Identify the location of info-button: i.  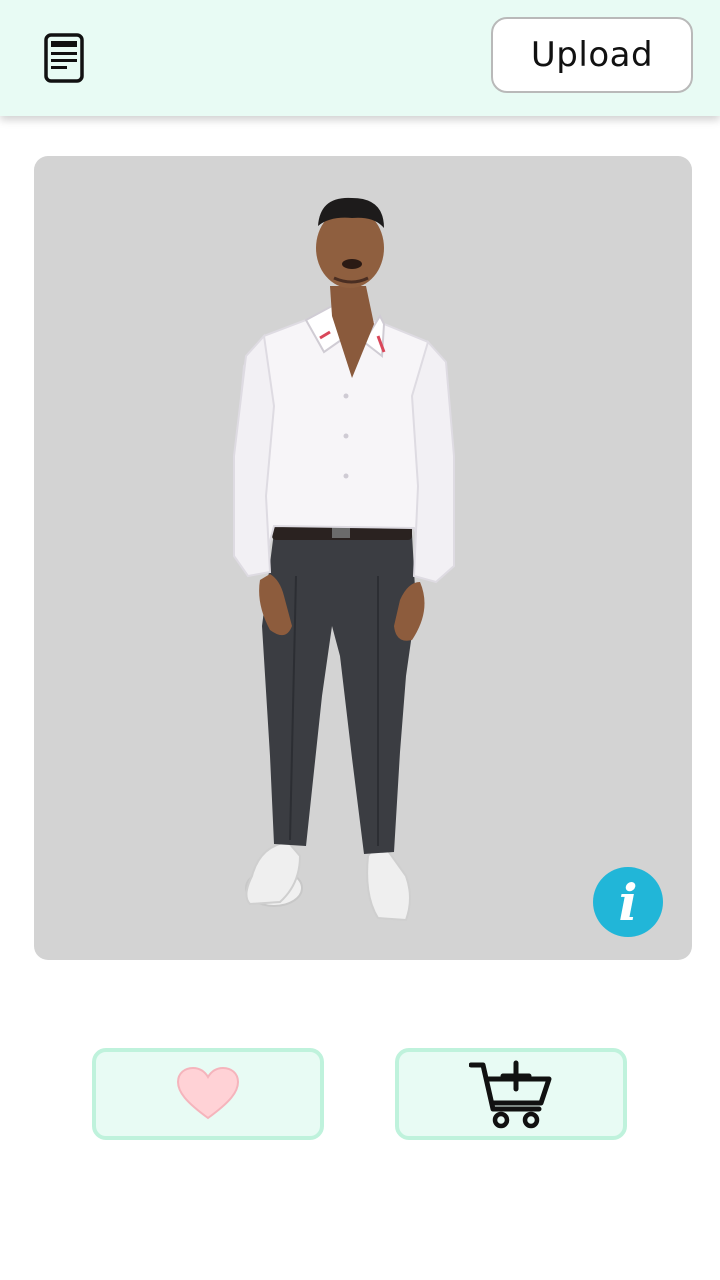
(628, 902).